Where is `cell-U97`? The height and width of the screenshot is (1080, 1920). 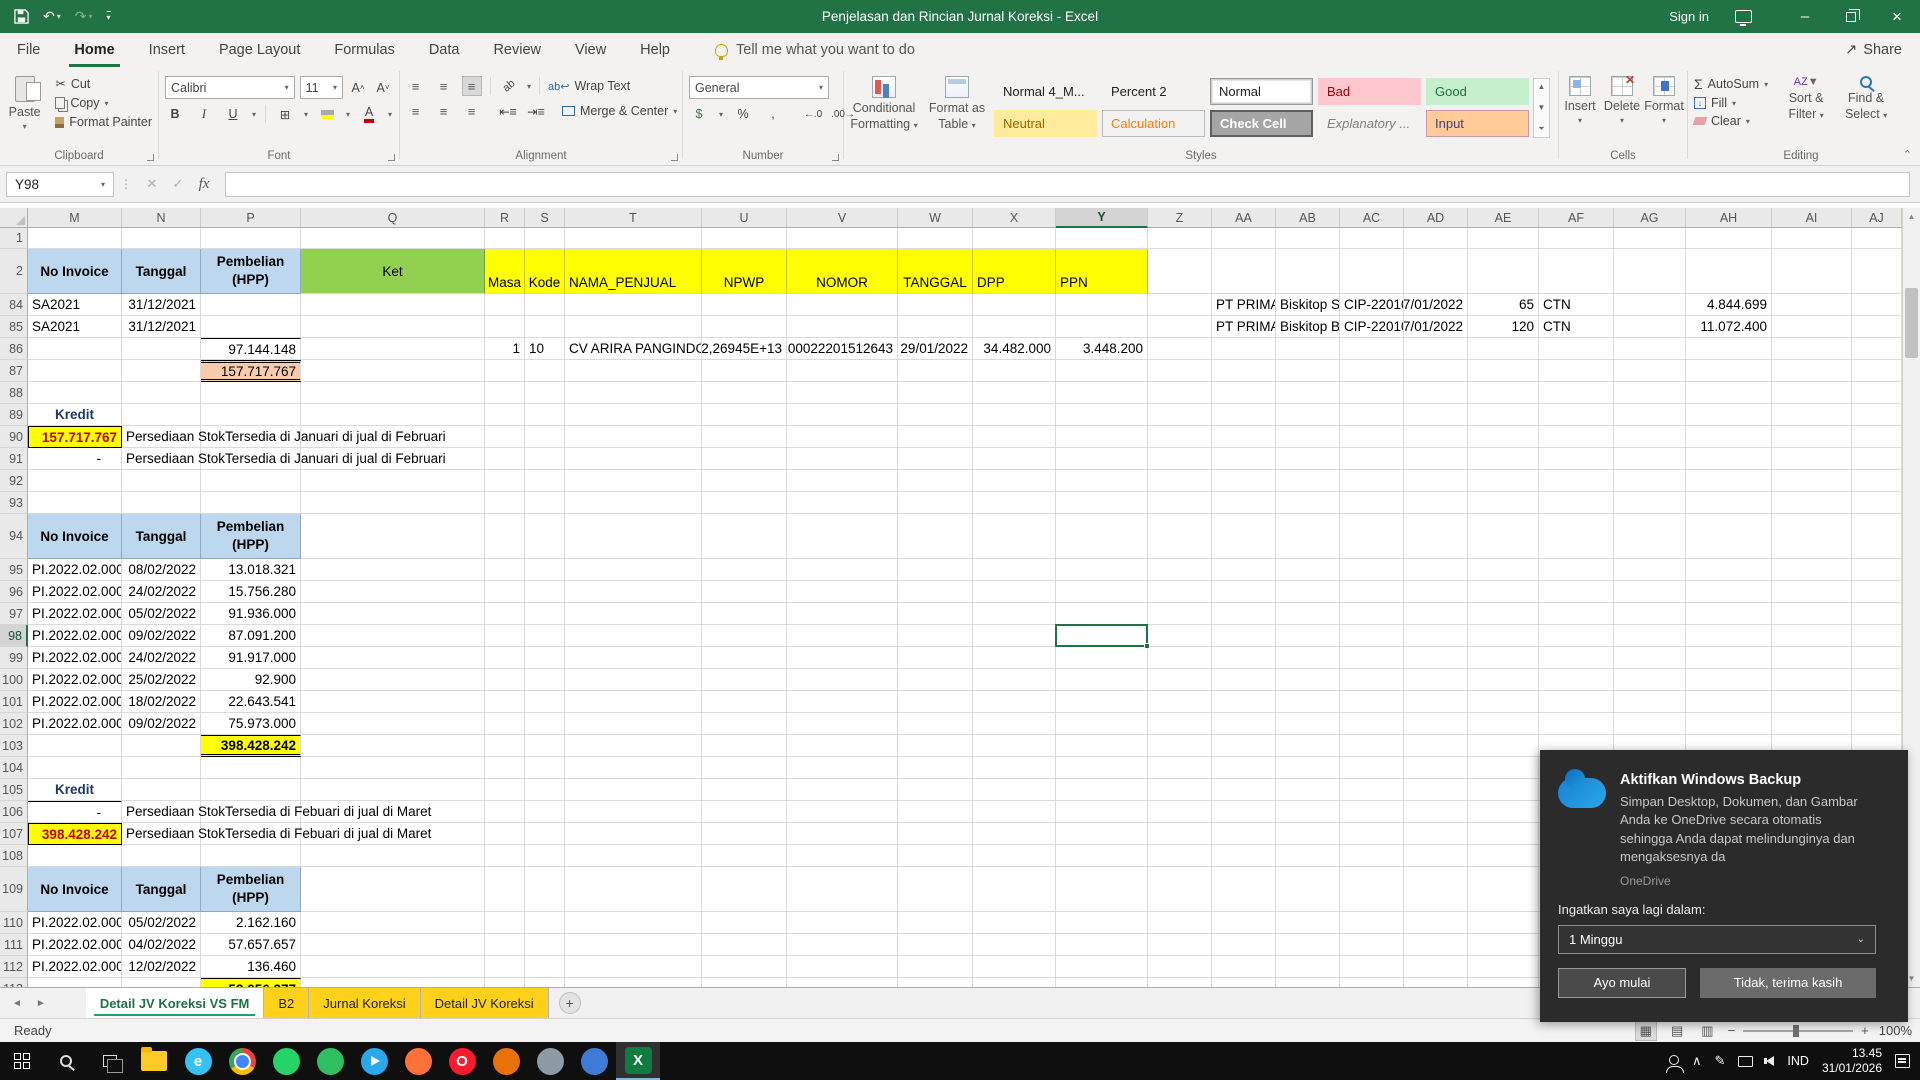
cell-U97 is located at coordinates (744, 614).